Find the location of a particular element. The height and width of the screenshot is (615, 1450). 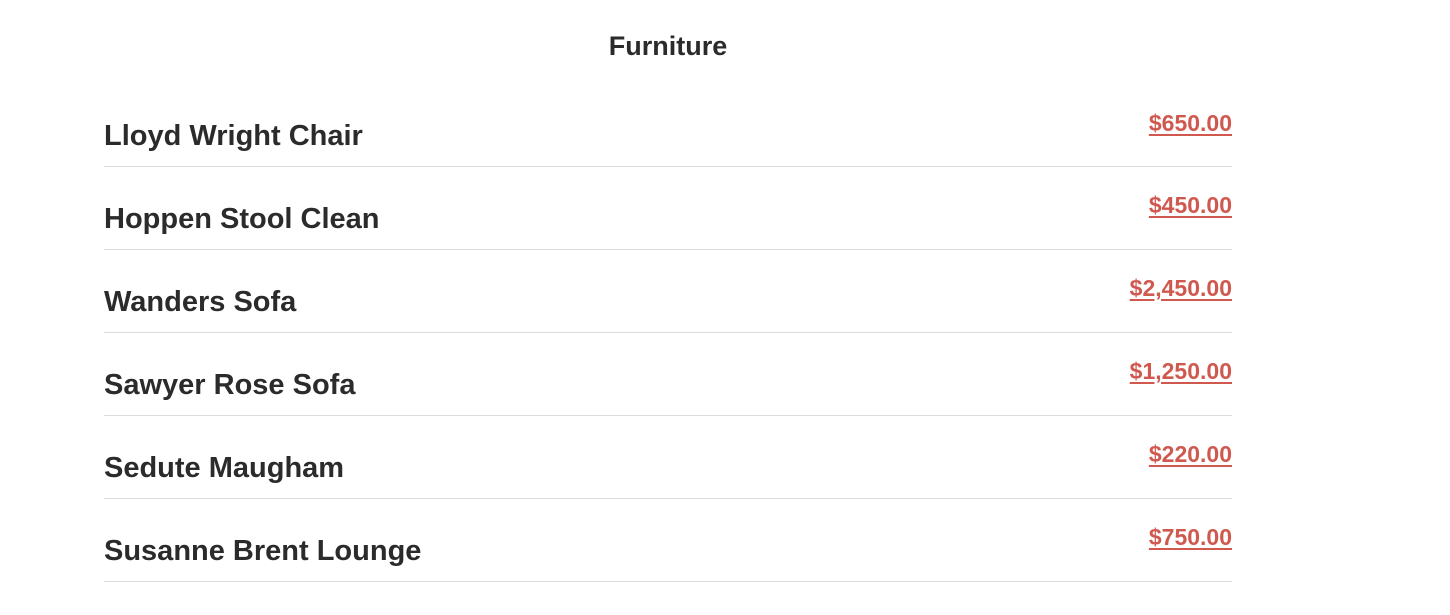

item-price-link: $450.00 is located at coordinates (1190, 205).